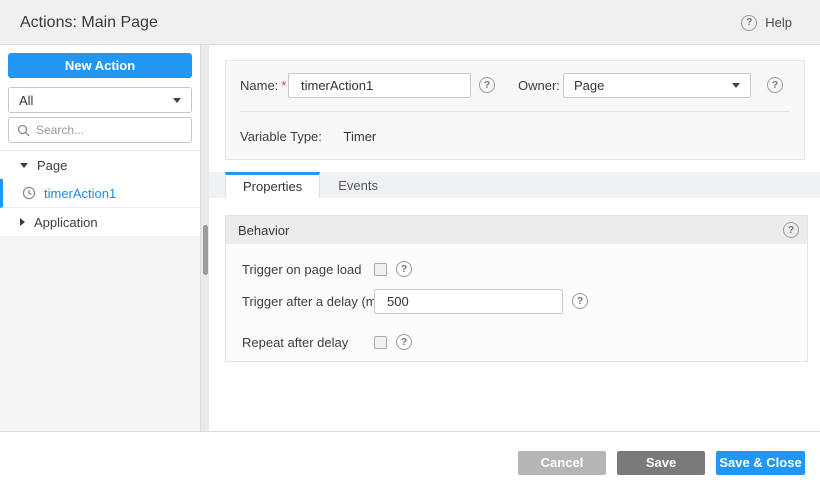  What do you see at coordinates (380, 269) in the screenshot?
I see `trigger-on-page-load-checkbox` at bounding box center [380, 269].